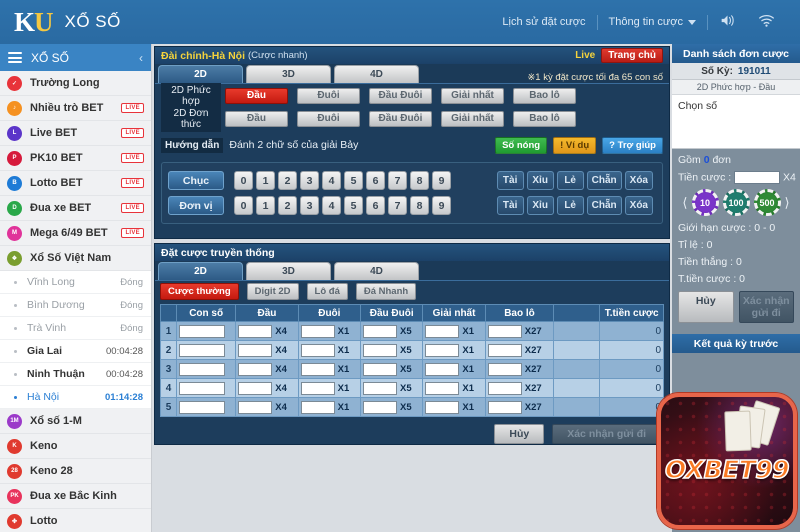 This screenshot has height=532, width=800. I want to click on sidebar-region-item: Gia Lai 00:04:28, so click(75, 351).